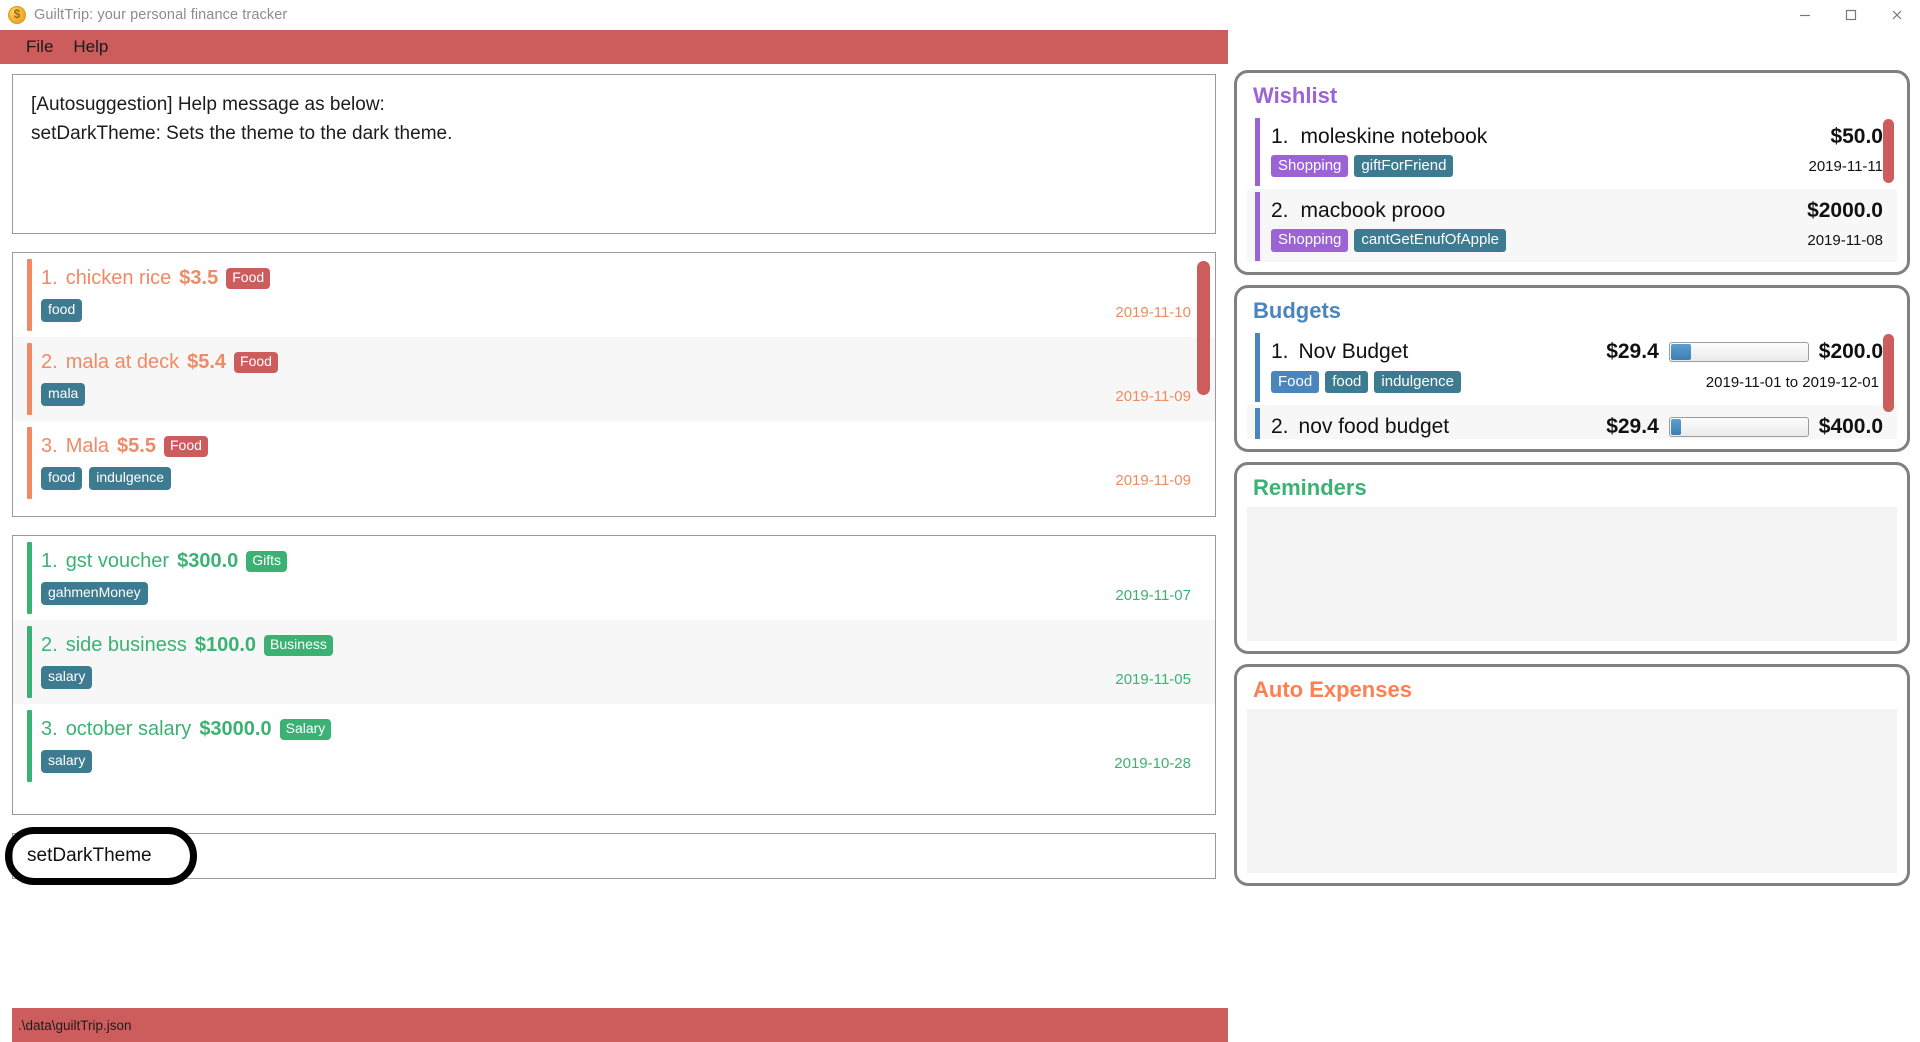  Describe the element at coordinates (1632, 351) in the screenshot. I see `budget-item-spent: $29.4` at that location.